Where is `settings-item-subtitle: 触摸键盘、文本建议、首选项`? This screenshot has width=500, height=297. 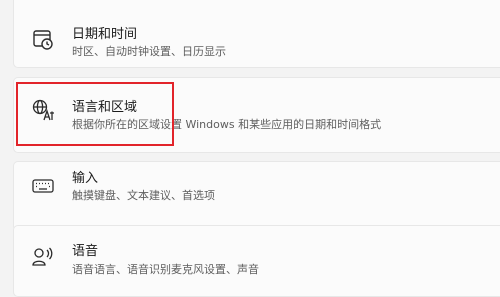
settings-item-subtitle: 触摸键盘、文本建议、首选项 is located at coordinates (143, 195).